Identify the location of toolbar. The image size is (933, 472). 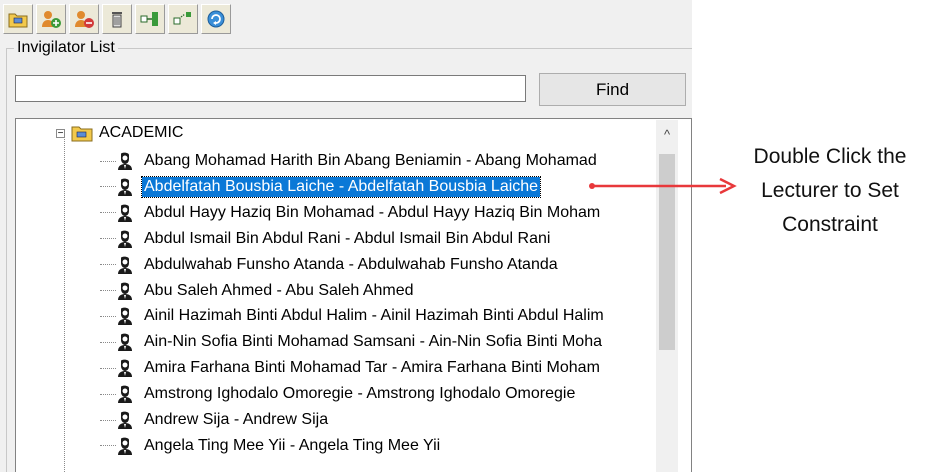
(117, 19).